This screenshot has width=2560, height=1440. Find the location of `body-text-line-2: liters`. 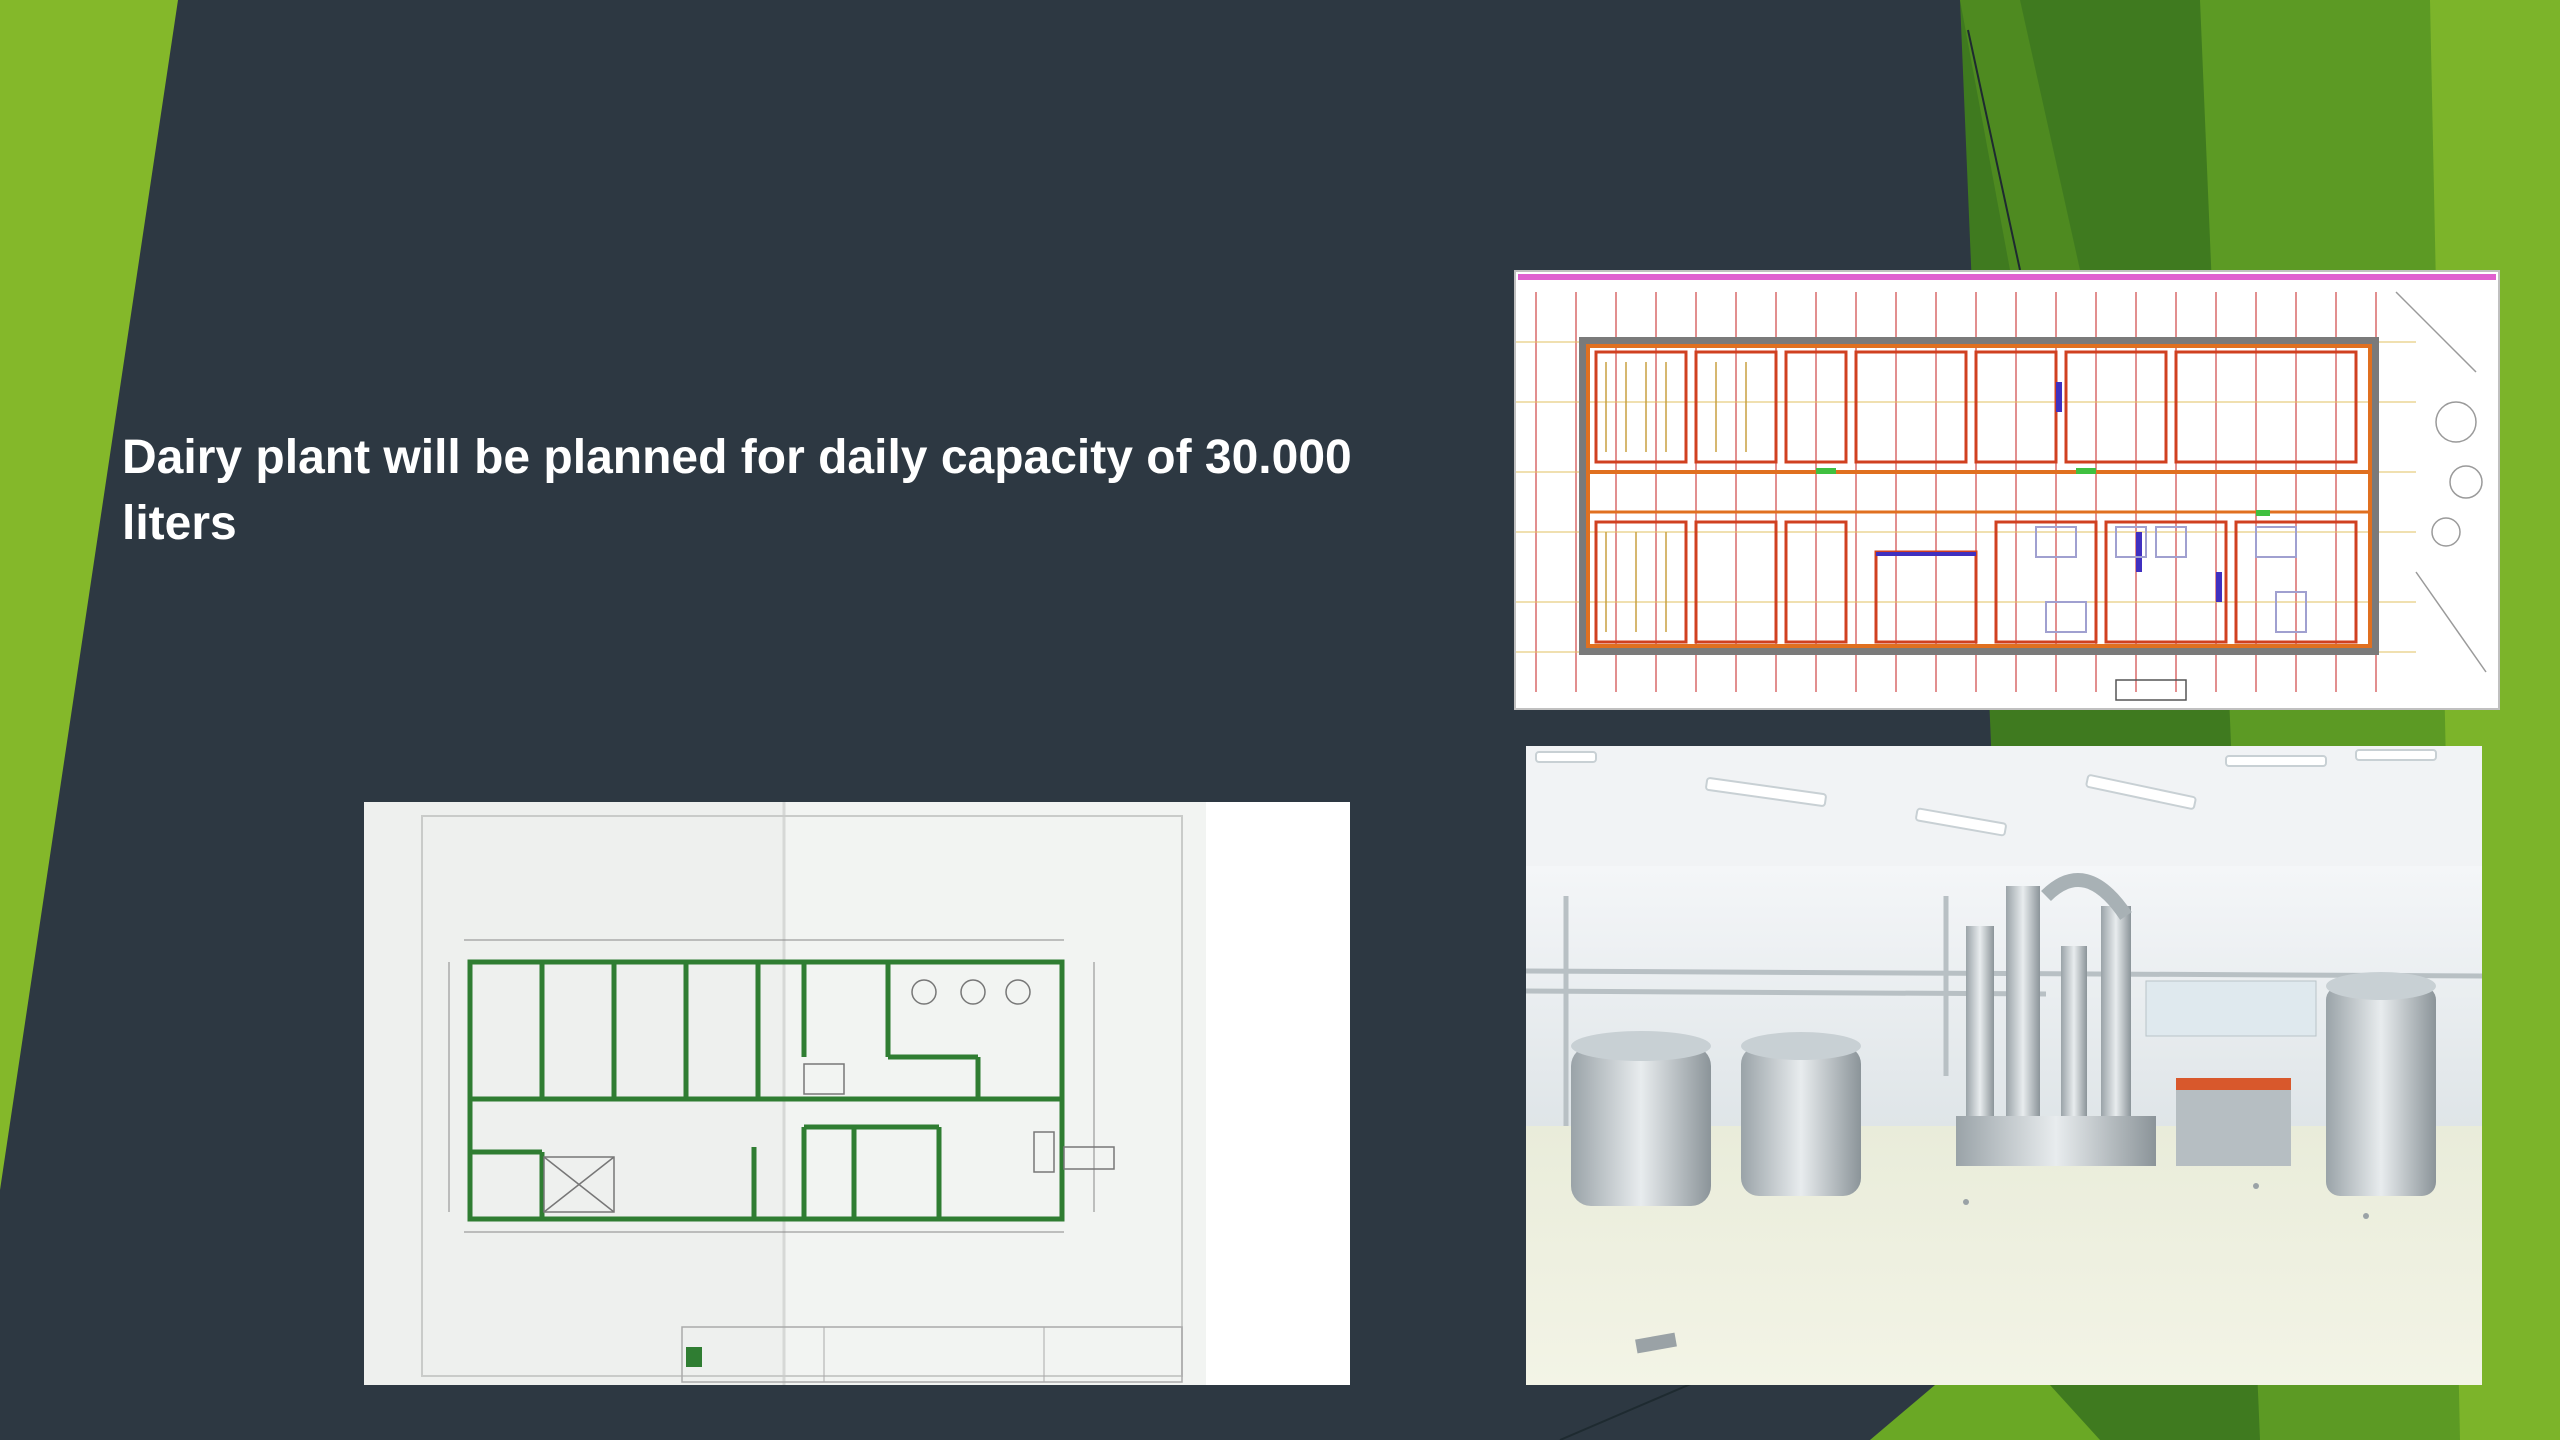

body-text-line-2: liters is located at coordinates (179, 523).